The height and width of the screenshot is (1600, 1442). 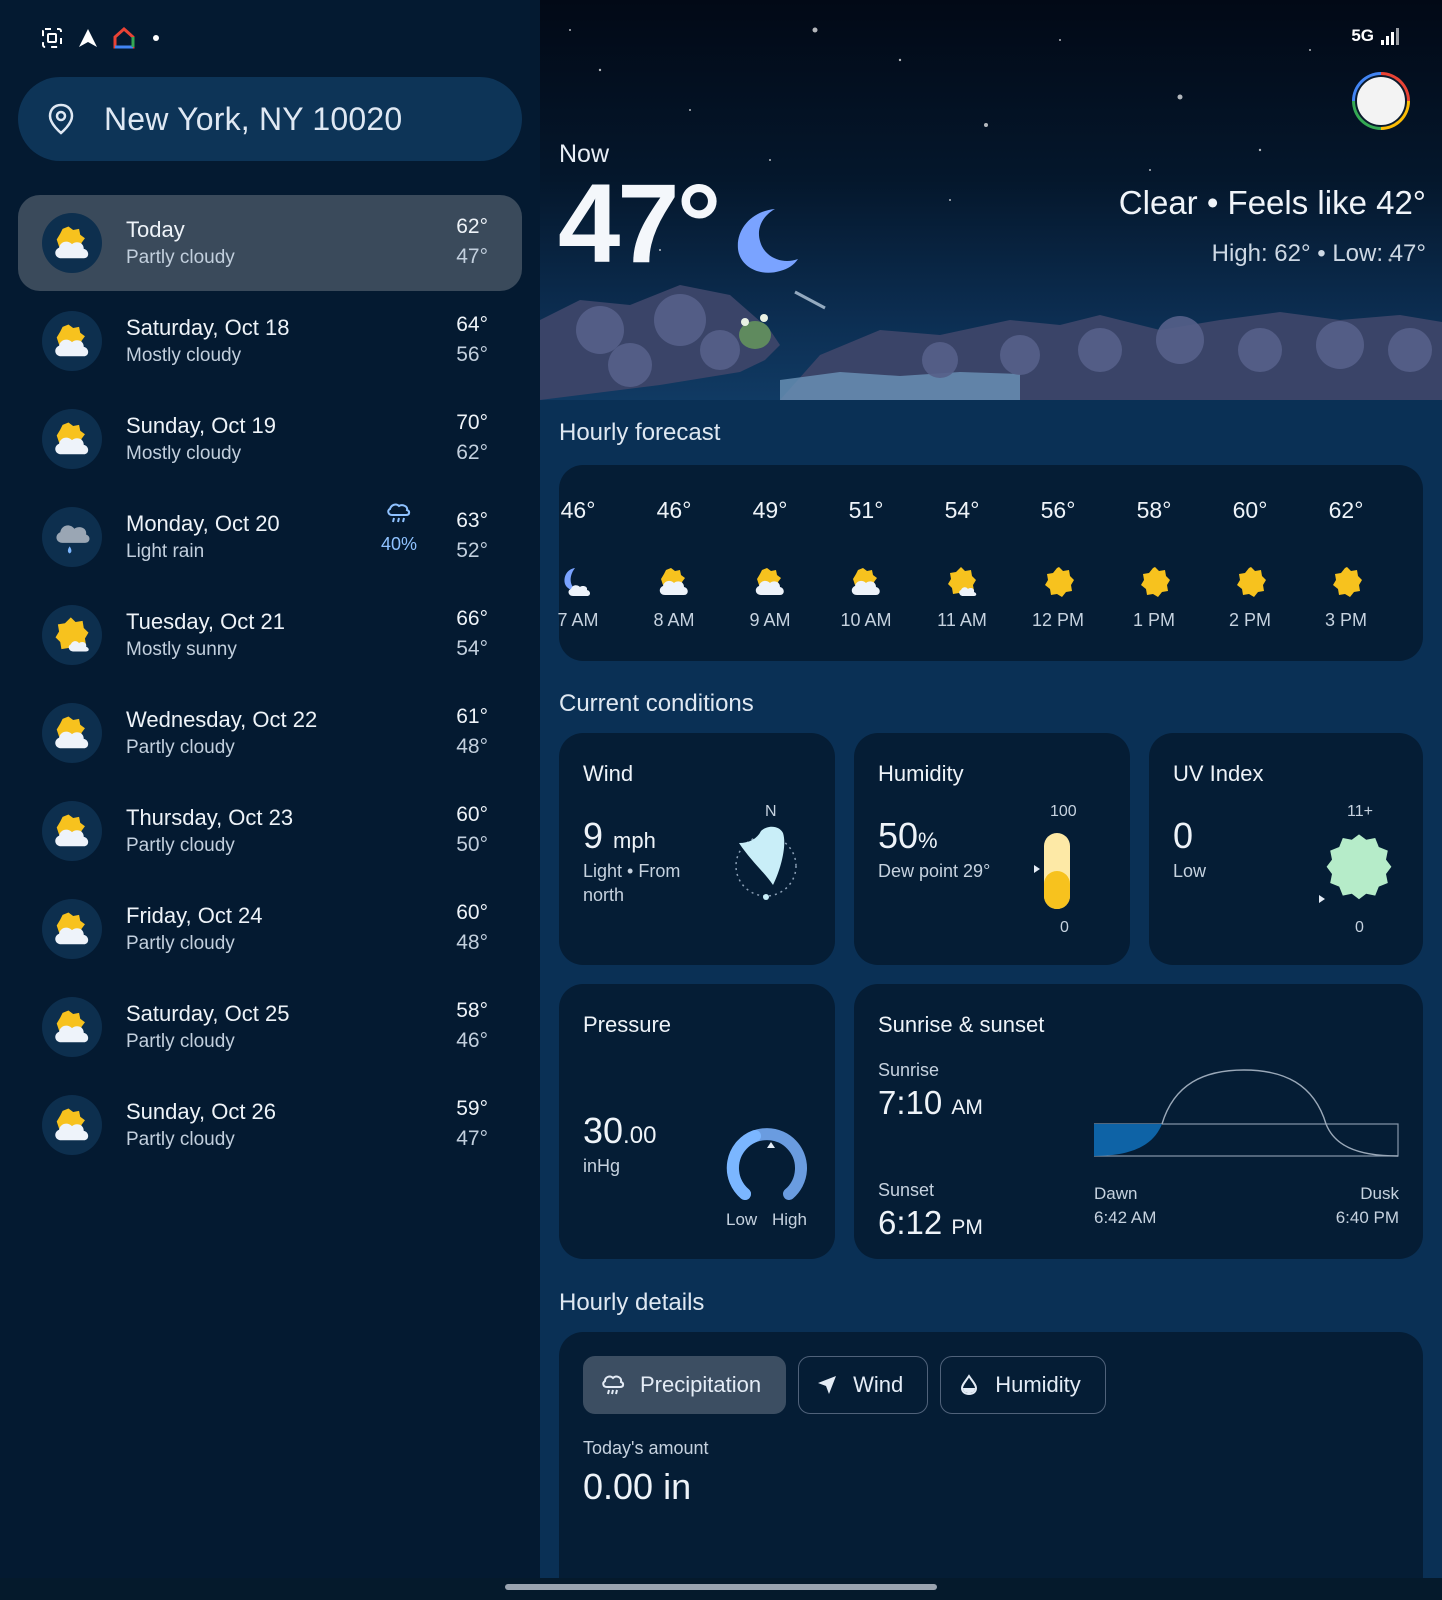 I want to click on pressure-card: Pressure 30.00 inHg Low High, so click(x=697, y=1121).